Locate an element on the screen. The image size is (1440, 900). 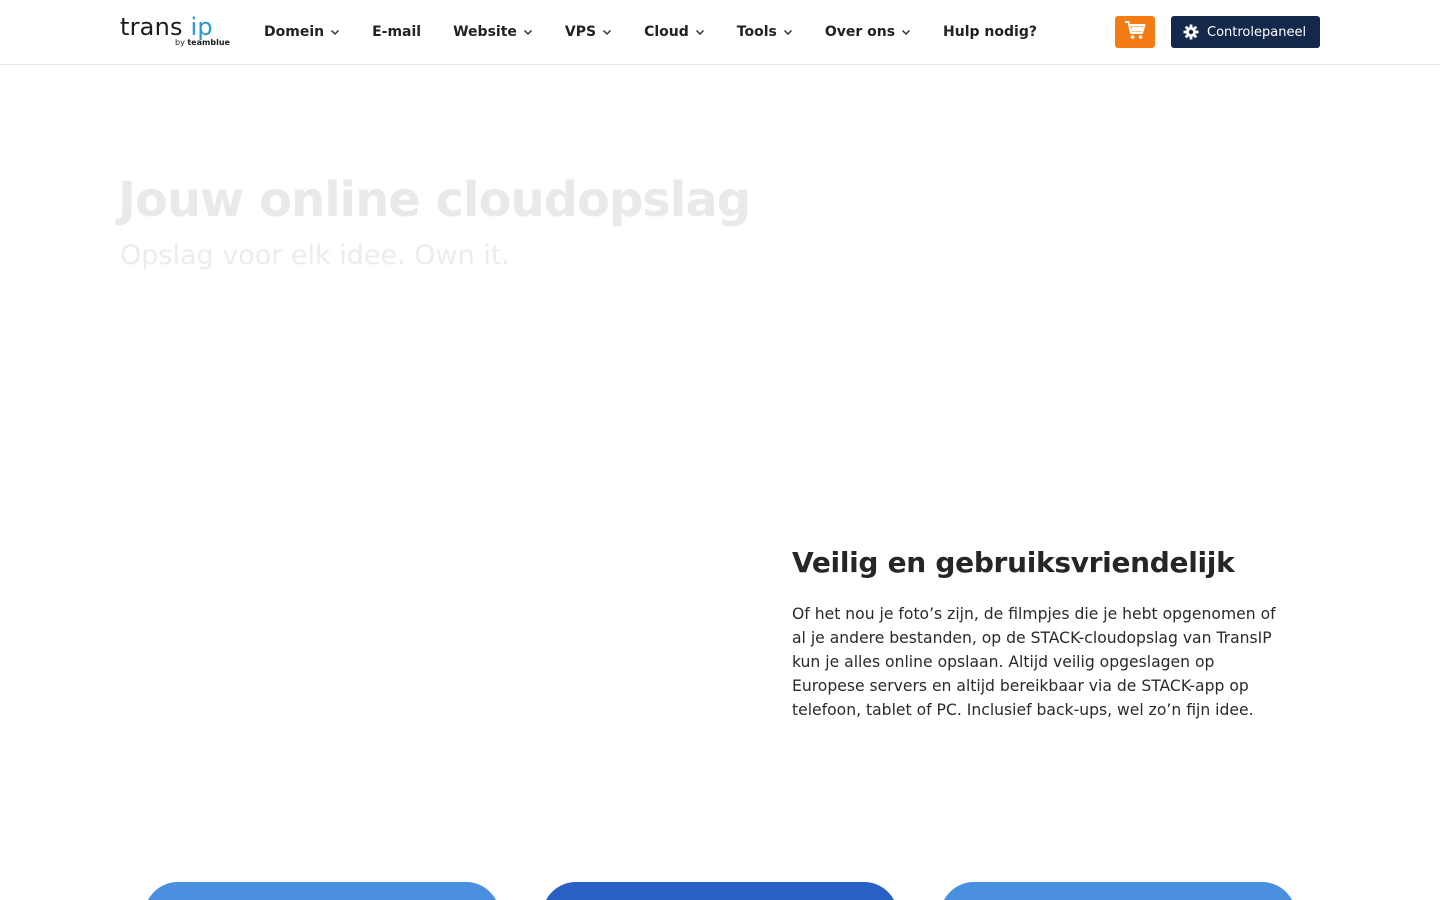
nav-item-hulp: Hulp nodig? is located at coordinates (990, 32).